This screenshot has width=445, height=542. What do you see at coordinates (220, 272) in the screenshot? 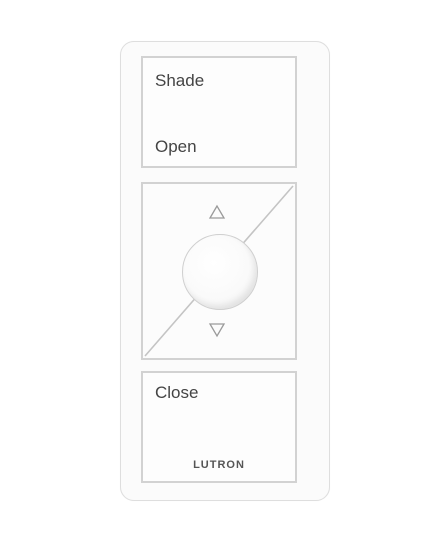
I see `favorite-button` at bounding box center [220, 272].